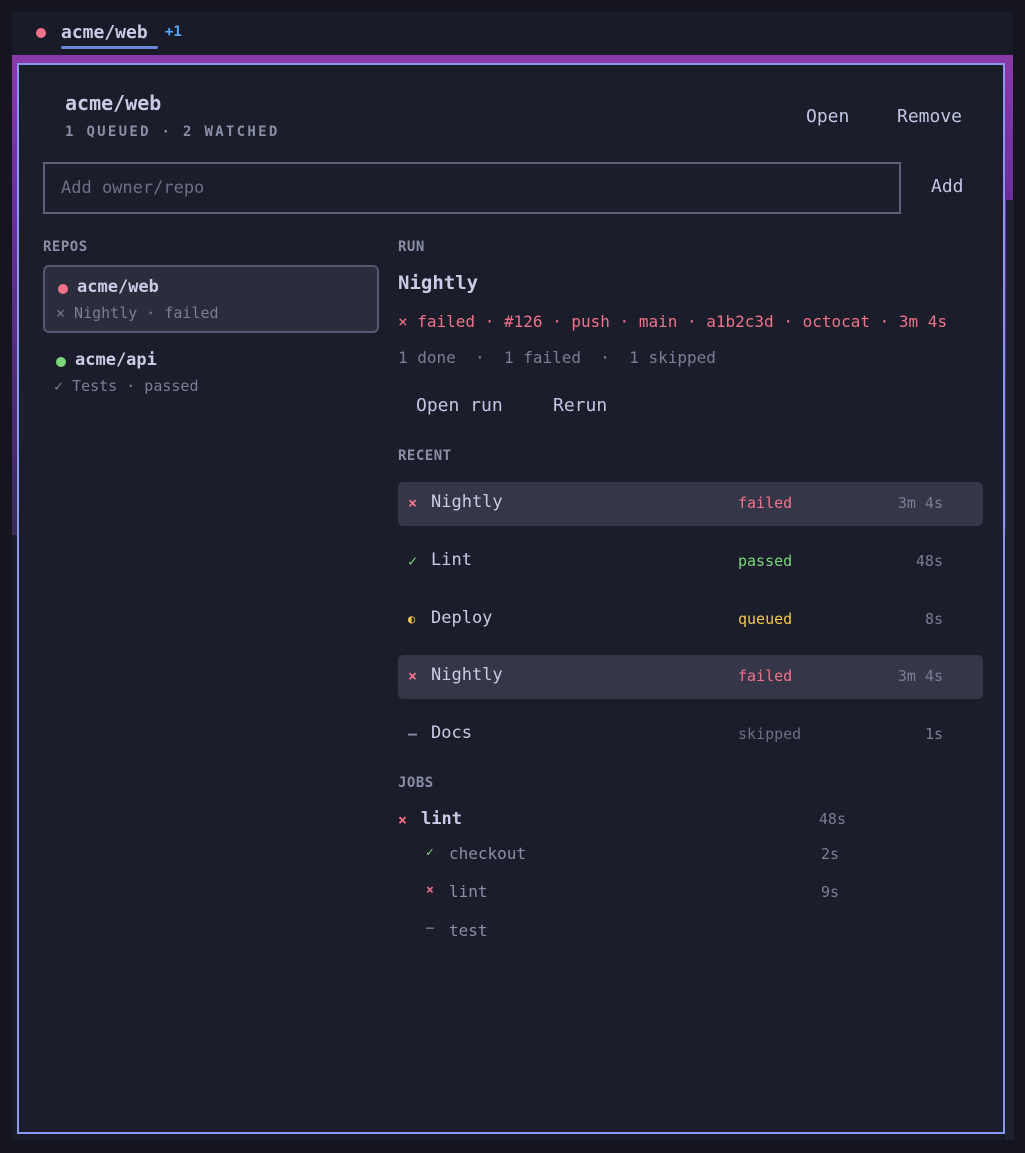 This screenshot has width=1025, height=1153. Describe the element at coordinates (411, 247) in the screenshot. I see `run-heading: RUN` at that location.